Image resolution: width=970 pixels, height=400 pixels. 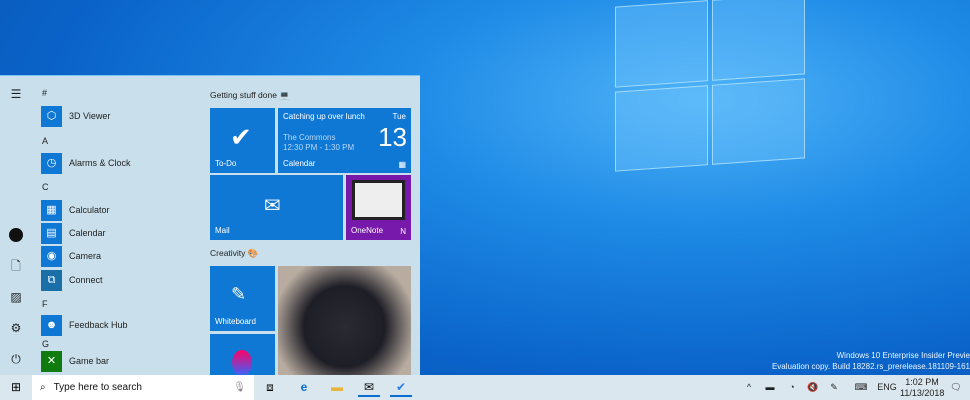 What do you see at coordinates (403, 231) in the screenshot?
I see `onenote-icon: N` at bounding box center [403, 231].